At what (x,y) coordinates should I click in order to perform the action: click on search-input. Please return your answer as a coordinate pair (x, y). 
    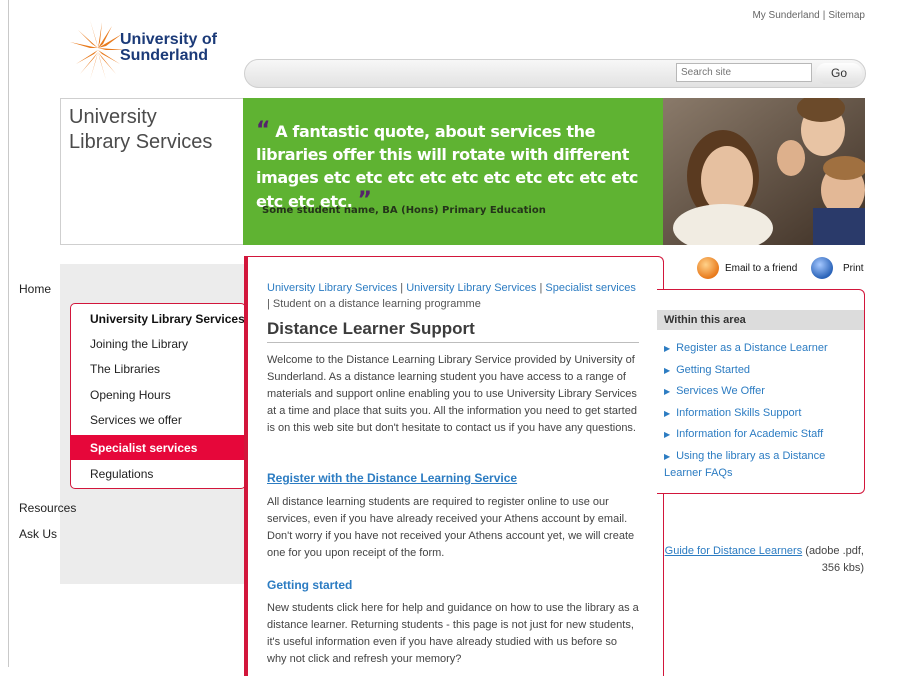
    Looking at the image, I should click on (744, 72).